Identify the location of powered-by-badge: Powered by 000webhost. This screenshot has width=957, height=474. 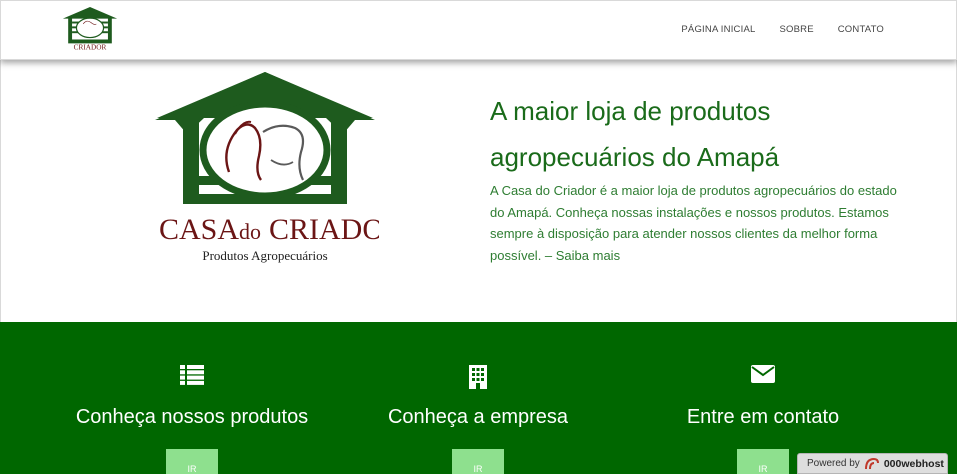
(872, 463).